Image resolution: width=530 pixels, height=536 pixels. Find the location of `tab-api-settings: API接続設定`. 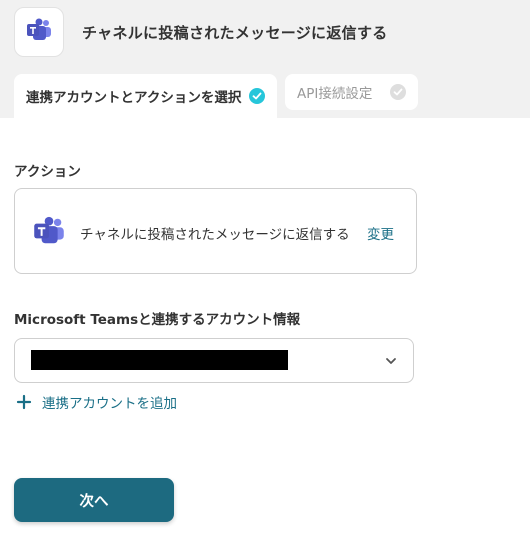

tab-api-settings: API接続設定 is located at coordinates (351, 92).